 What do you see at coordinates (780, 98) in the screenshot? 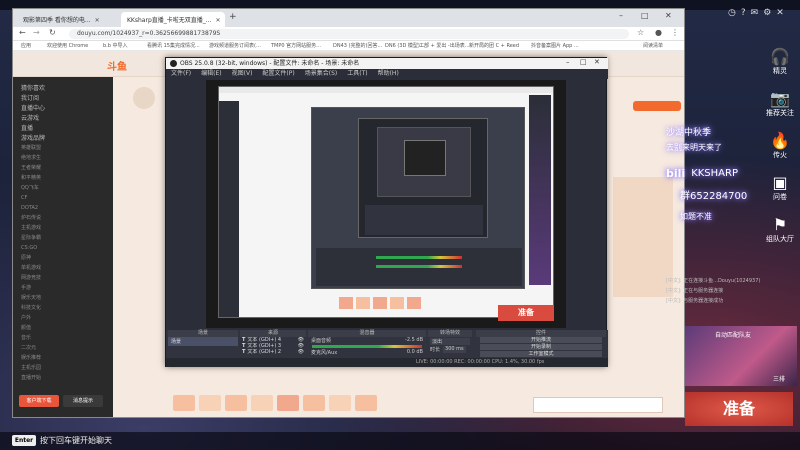
I see `camera-icon: 📷` at bounding box center [780, 98].